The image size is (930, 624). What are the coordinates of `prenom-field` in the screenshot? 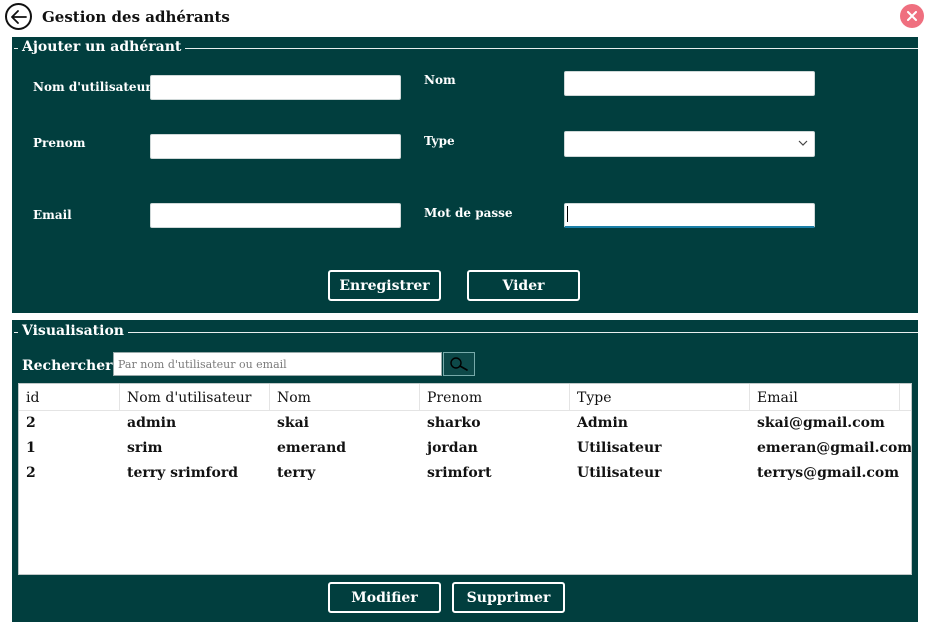 It's located at (275, 146).